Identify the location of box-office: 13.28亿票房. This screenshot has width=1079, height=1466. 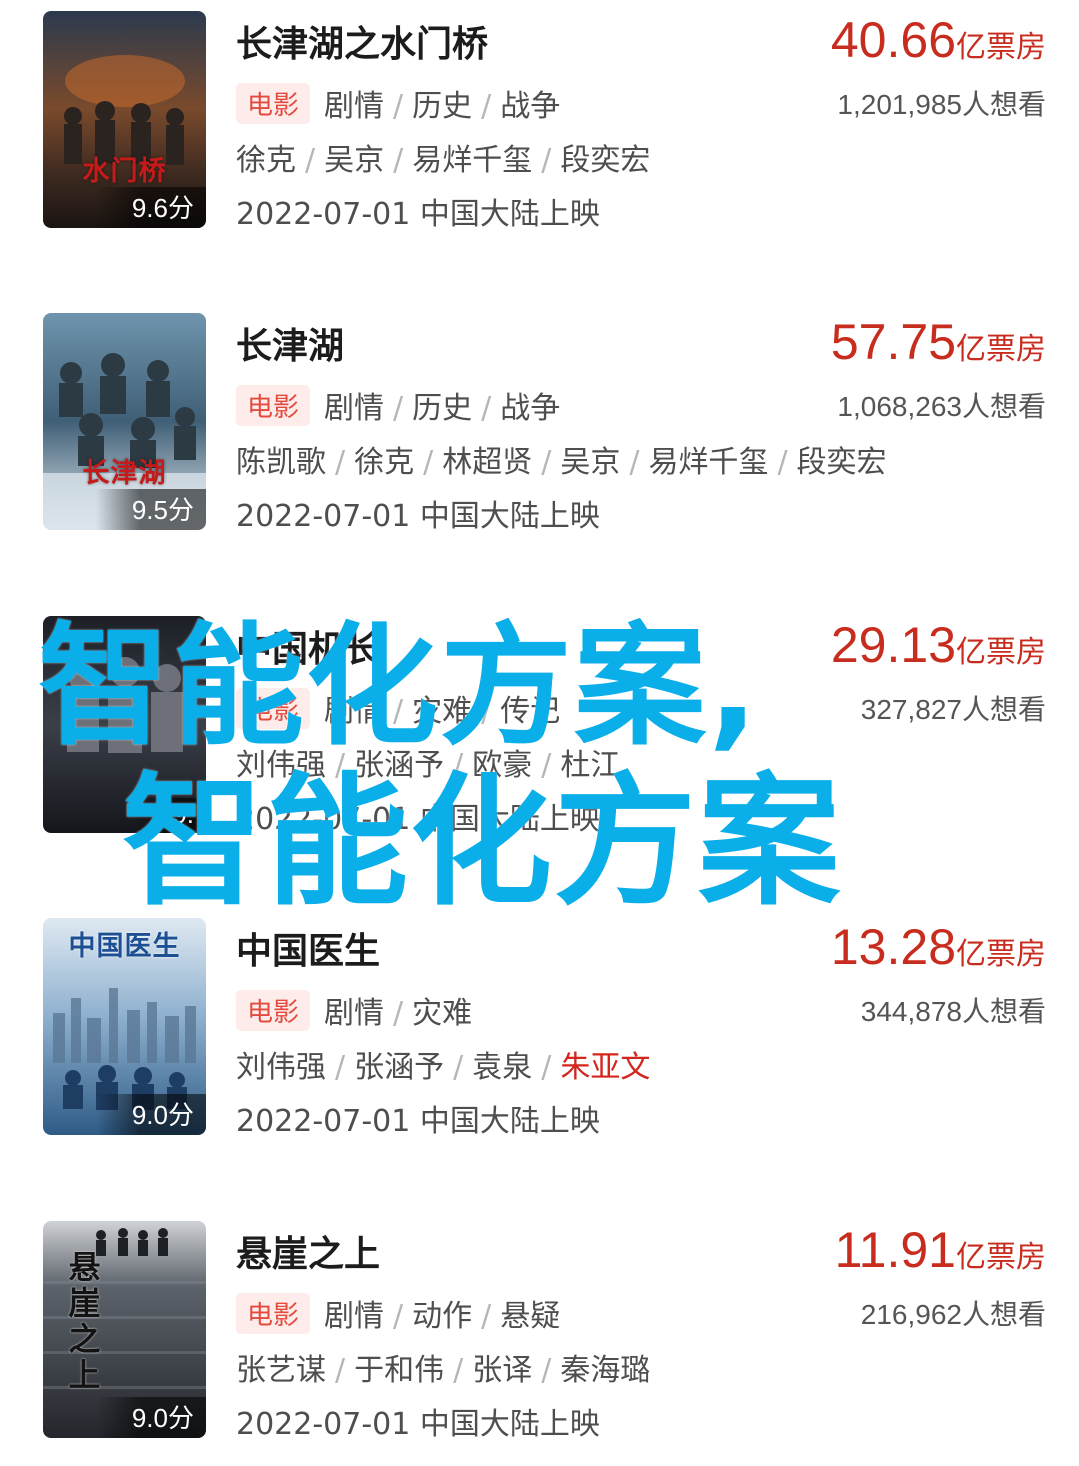
(938, 947).